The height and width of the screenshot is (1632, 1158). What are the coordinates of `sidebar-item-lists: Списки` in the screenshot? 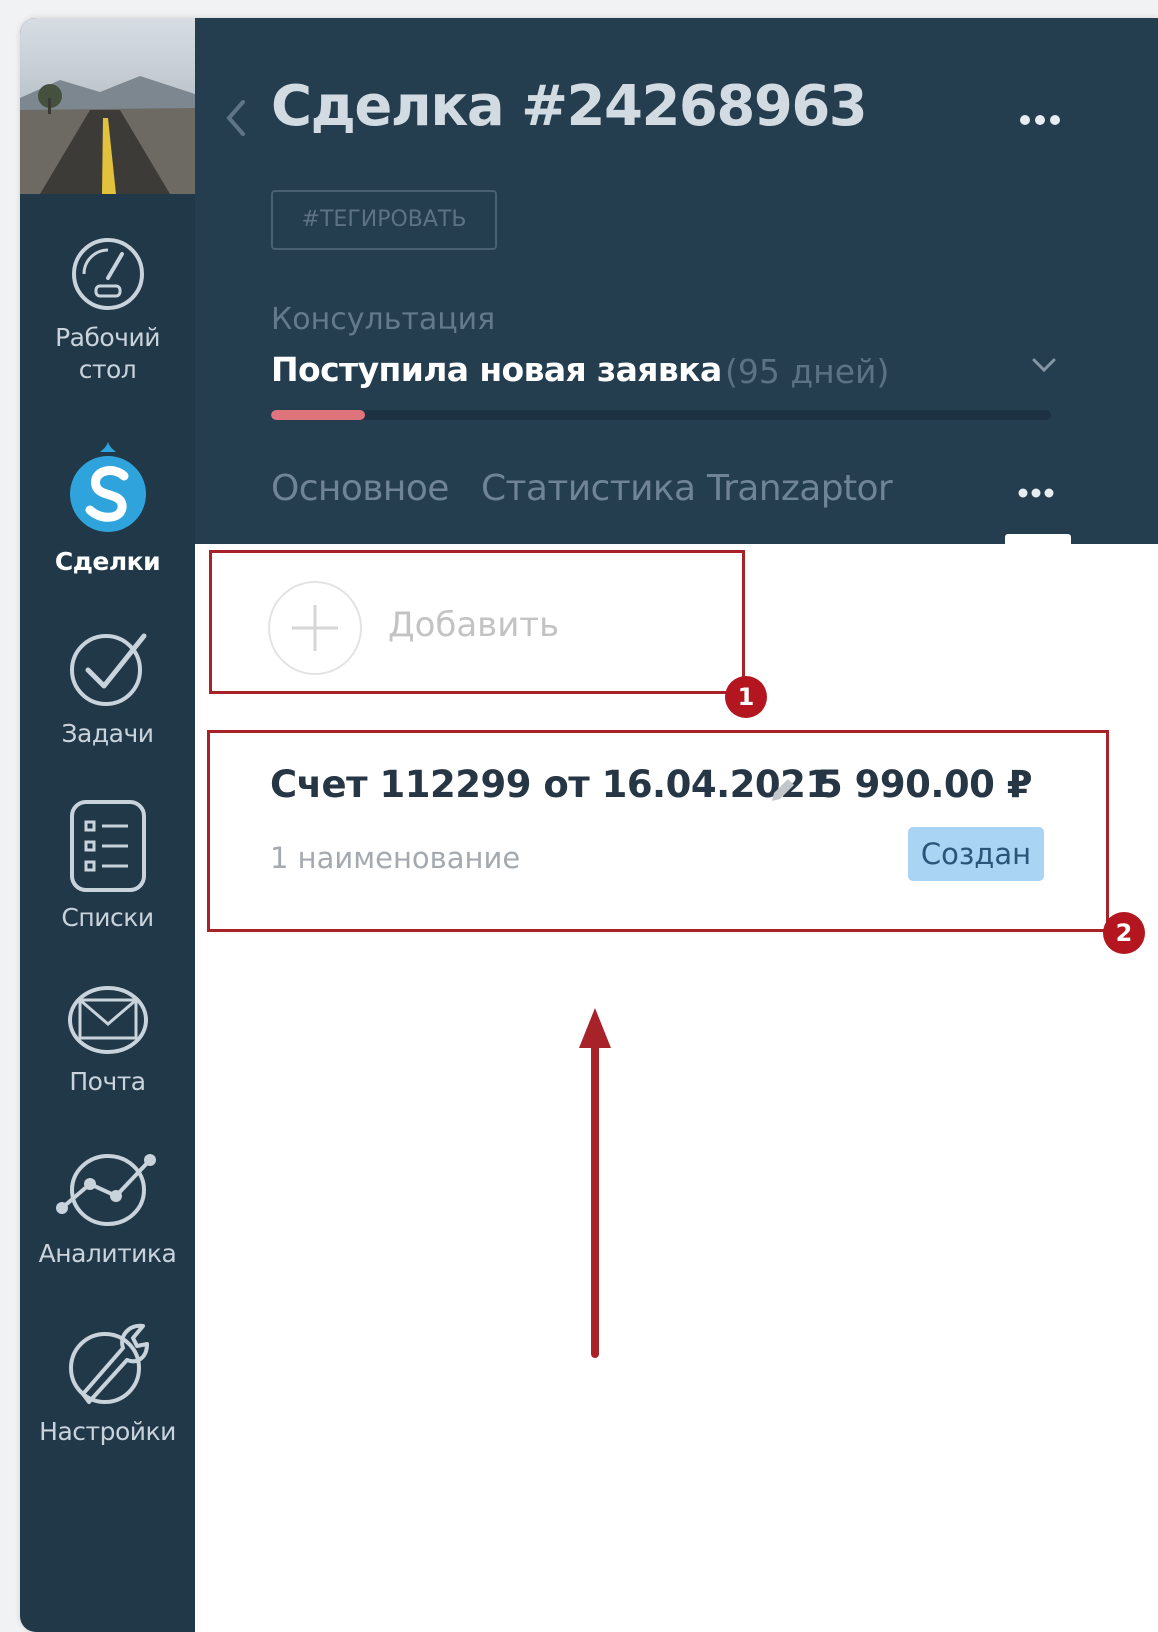 It's located at (107, 866).